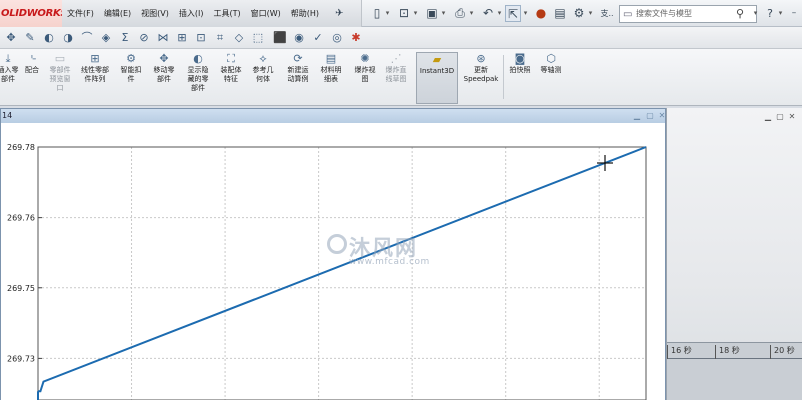 This screenshot has width=802, height=400. I want to click on component-preview-button: ▭ 零部件 预览窗 口, so click(60, 72).